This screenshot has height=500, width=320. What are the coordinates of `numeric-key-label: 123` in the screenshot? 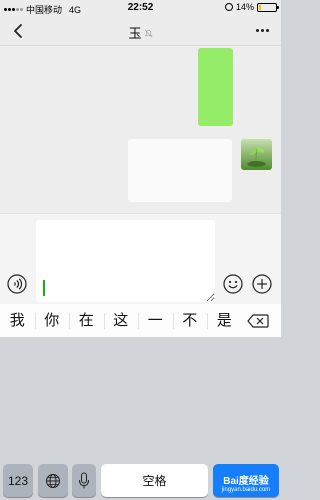 It's located at (18, 480).